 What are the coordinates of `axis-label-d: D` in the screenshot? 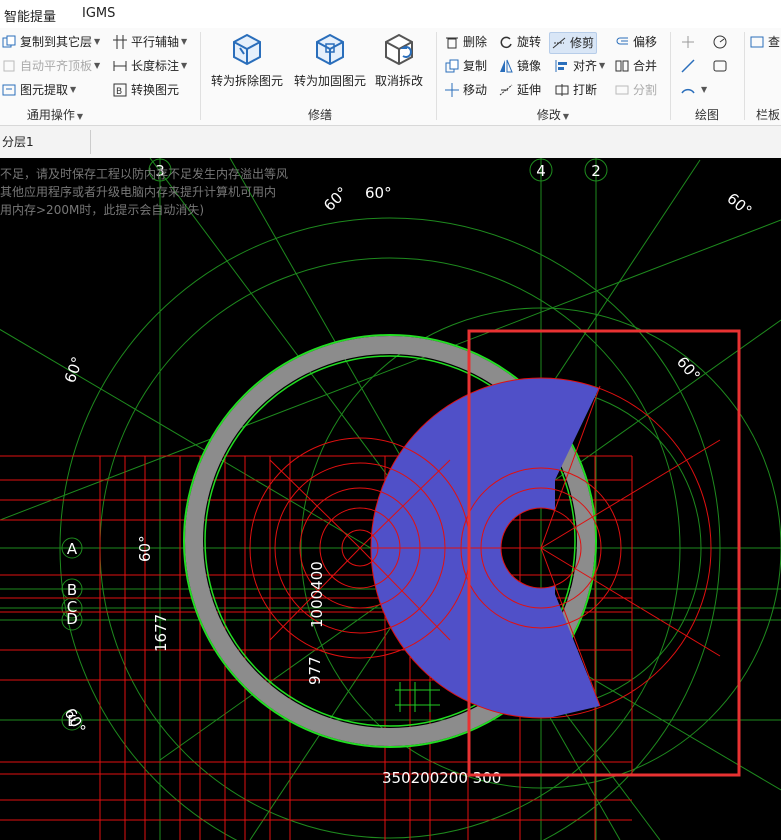 It's located at (72, 619).